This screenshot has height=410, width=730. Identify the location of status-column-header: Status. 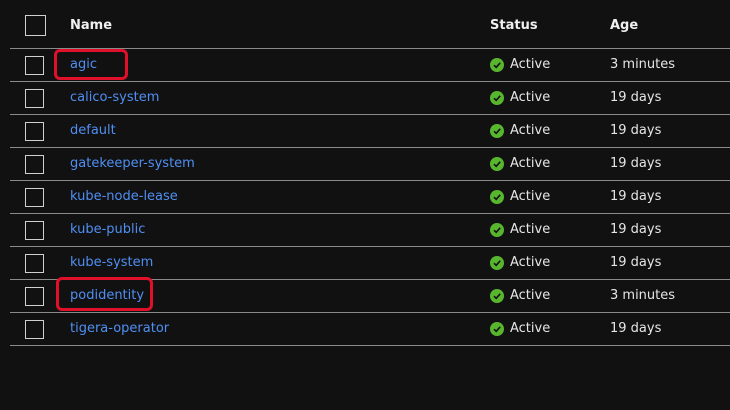
(514, 25).